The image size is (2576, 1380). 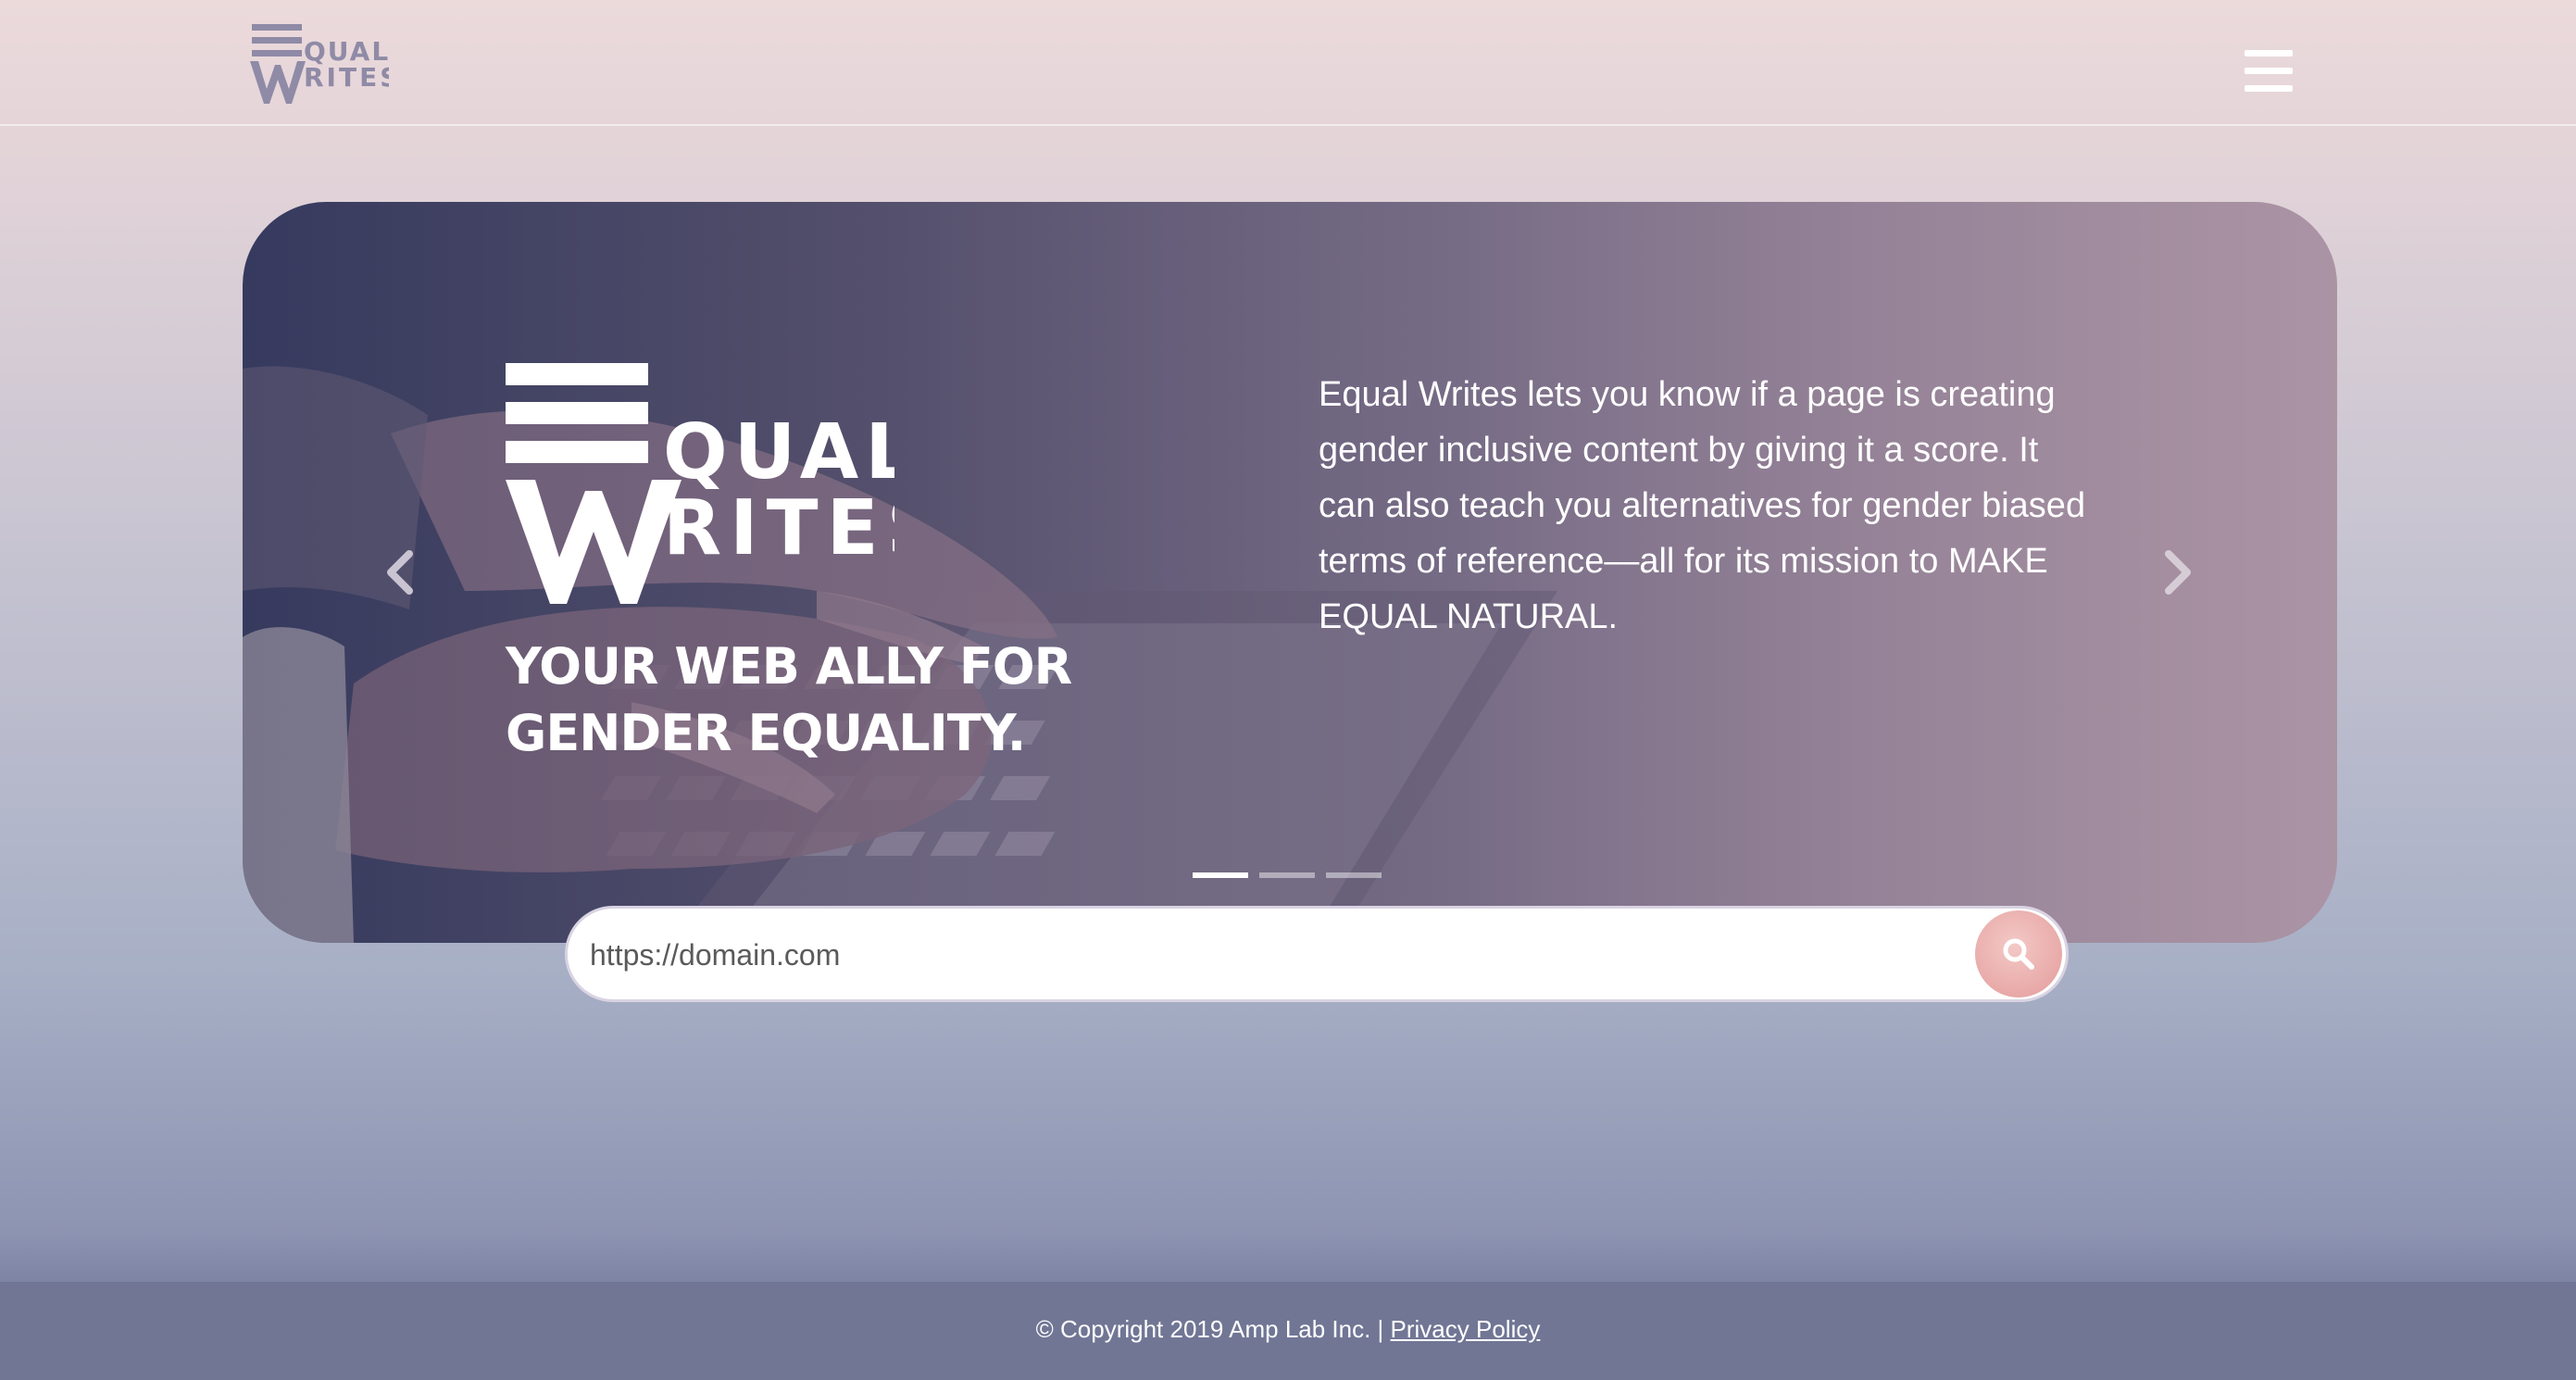 I want to click on url-search-bar, so click(x=1317, y=954).